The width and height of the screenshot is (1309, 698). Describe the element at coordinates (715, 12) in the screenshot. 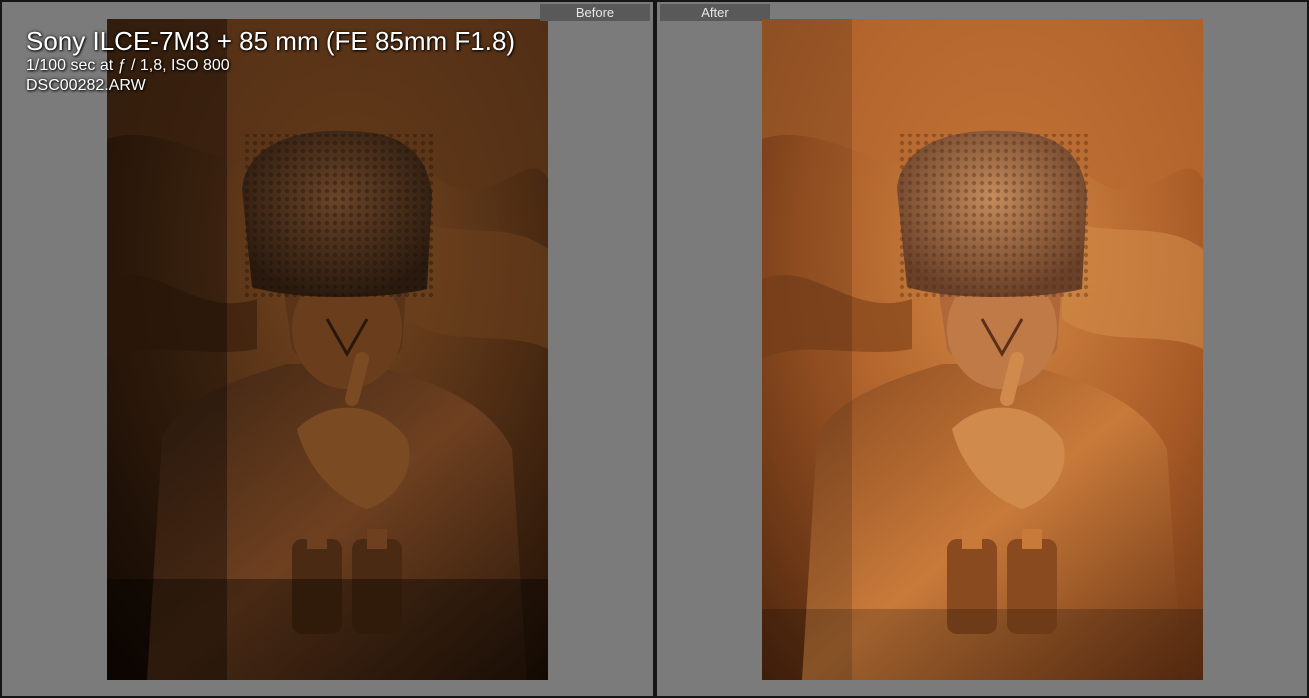

I see `after-label: After` at that location.